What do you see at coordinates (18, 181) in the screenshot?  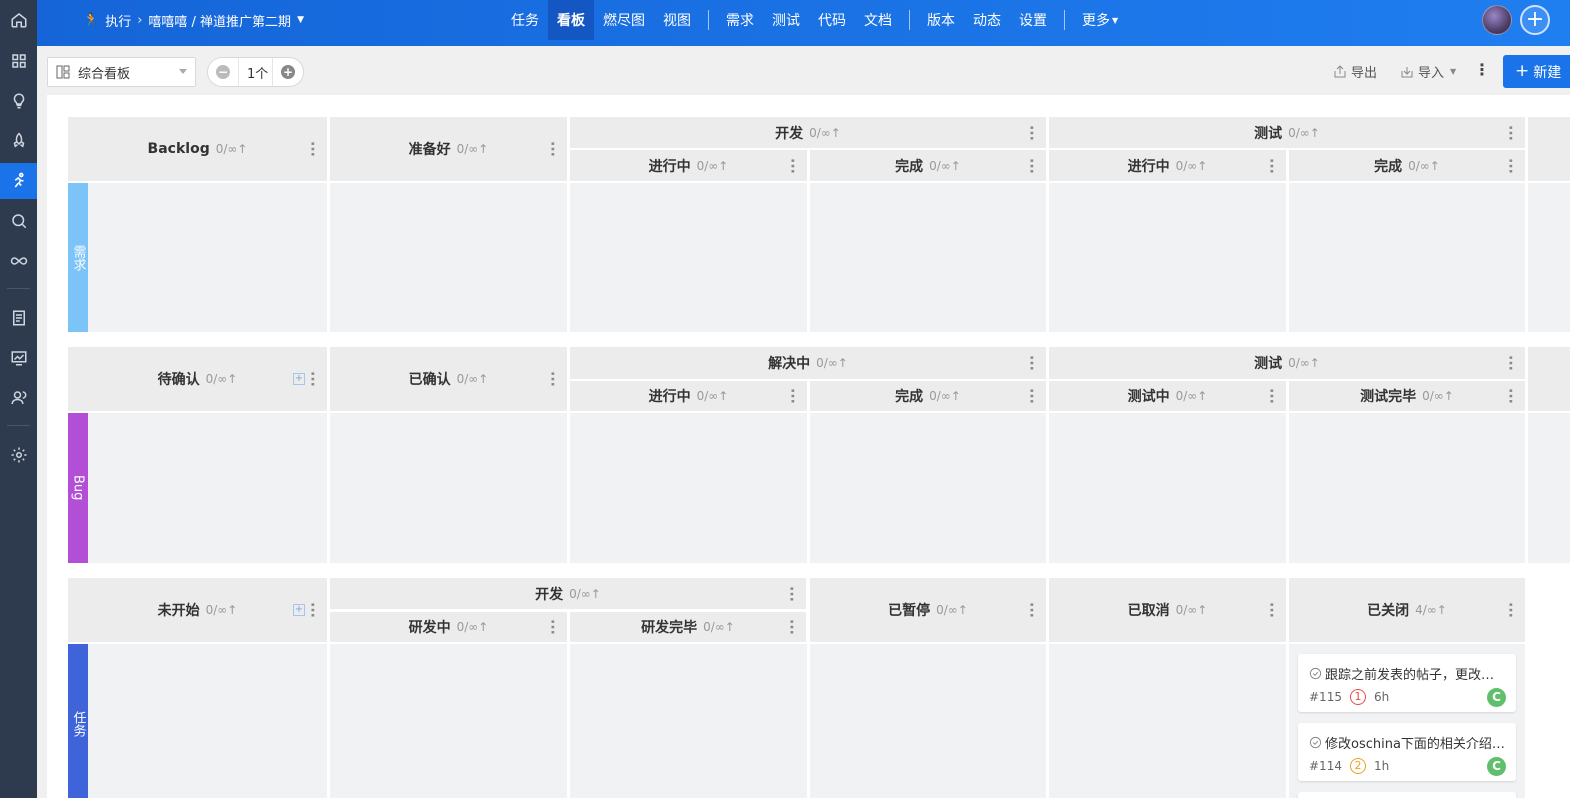 I see `runner-icon` at bounding box center [18, 181].